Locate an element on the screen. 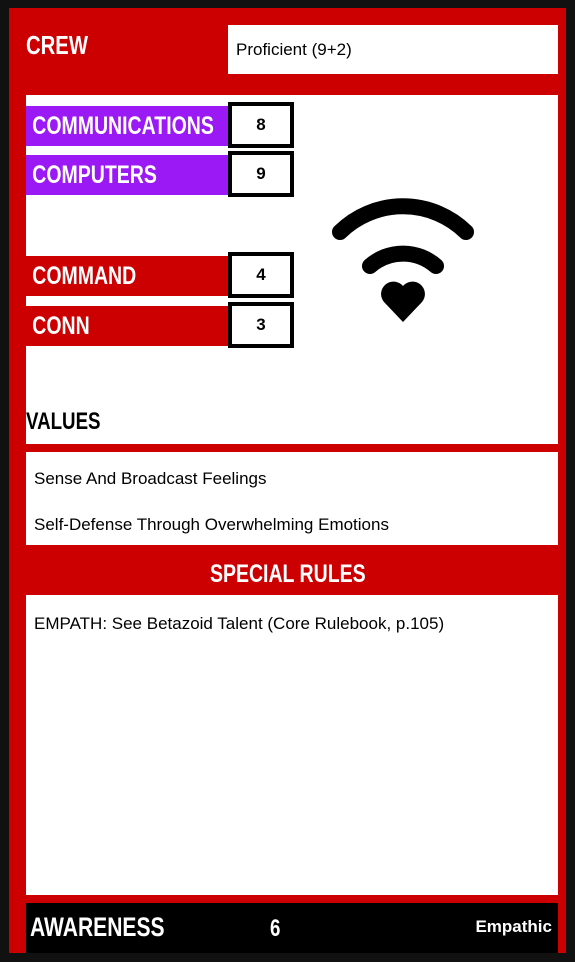 The height and width of the screenshot is (962, 575). value-item: Sense And Broadcast Feelings is located at coordinates (150, 478).